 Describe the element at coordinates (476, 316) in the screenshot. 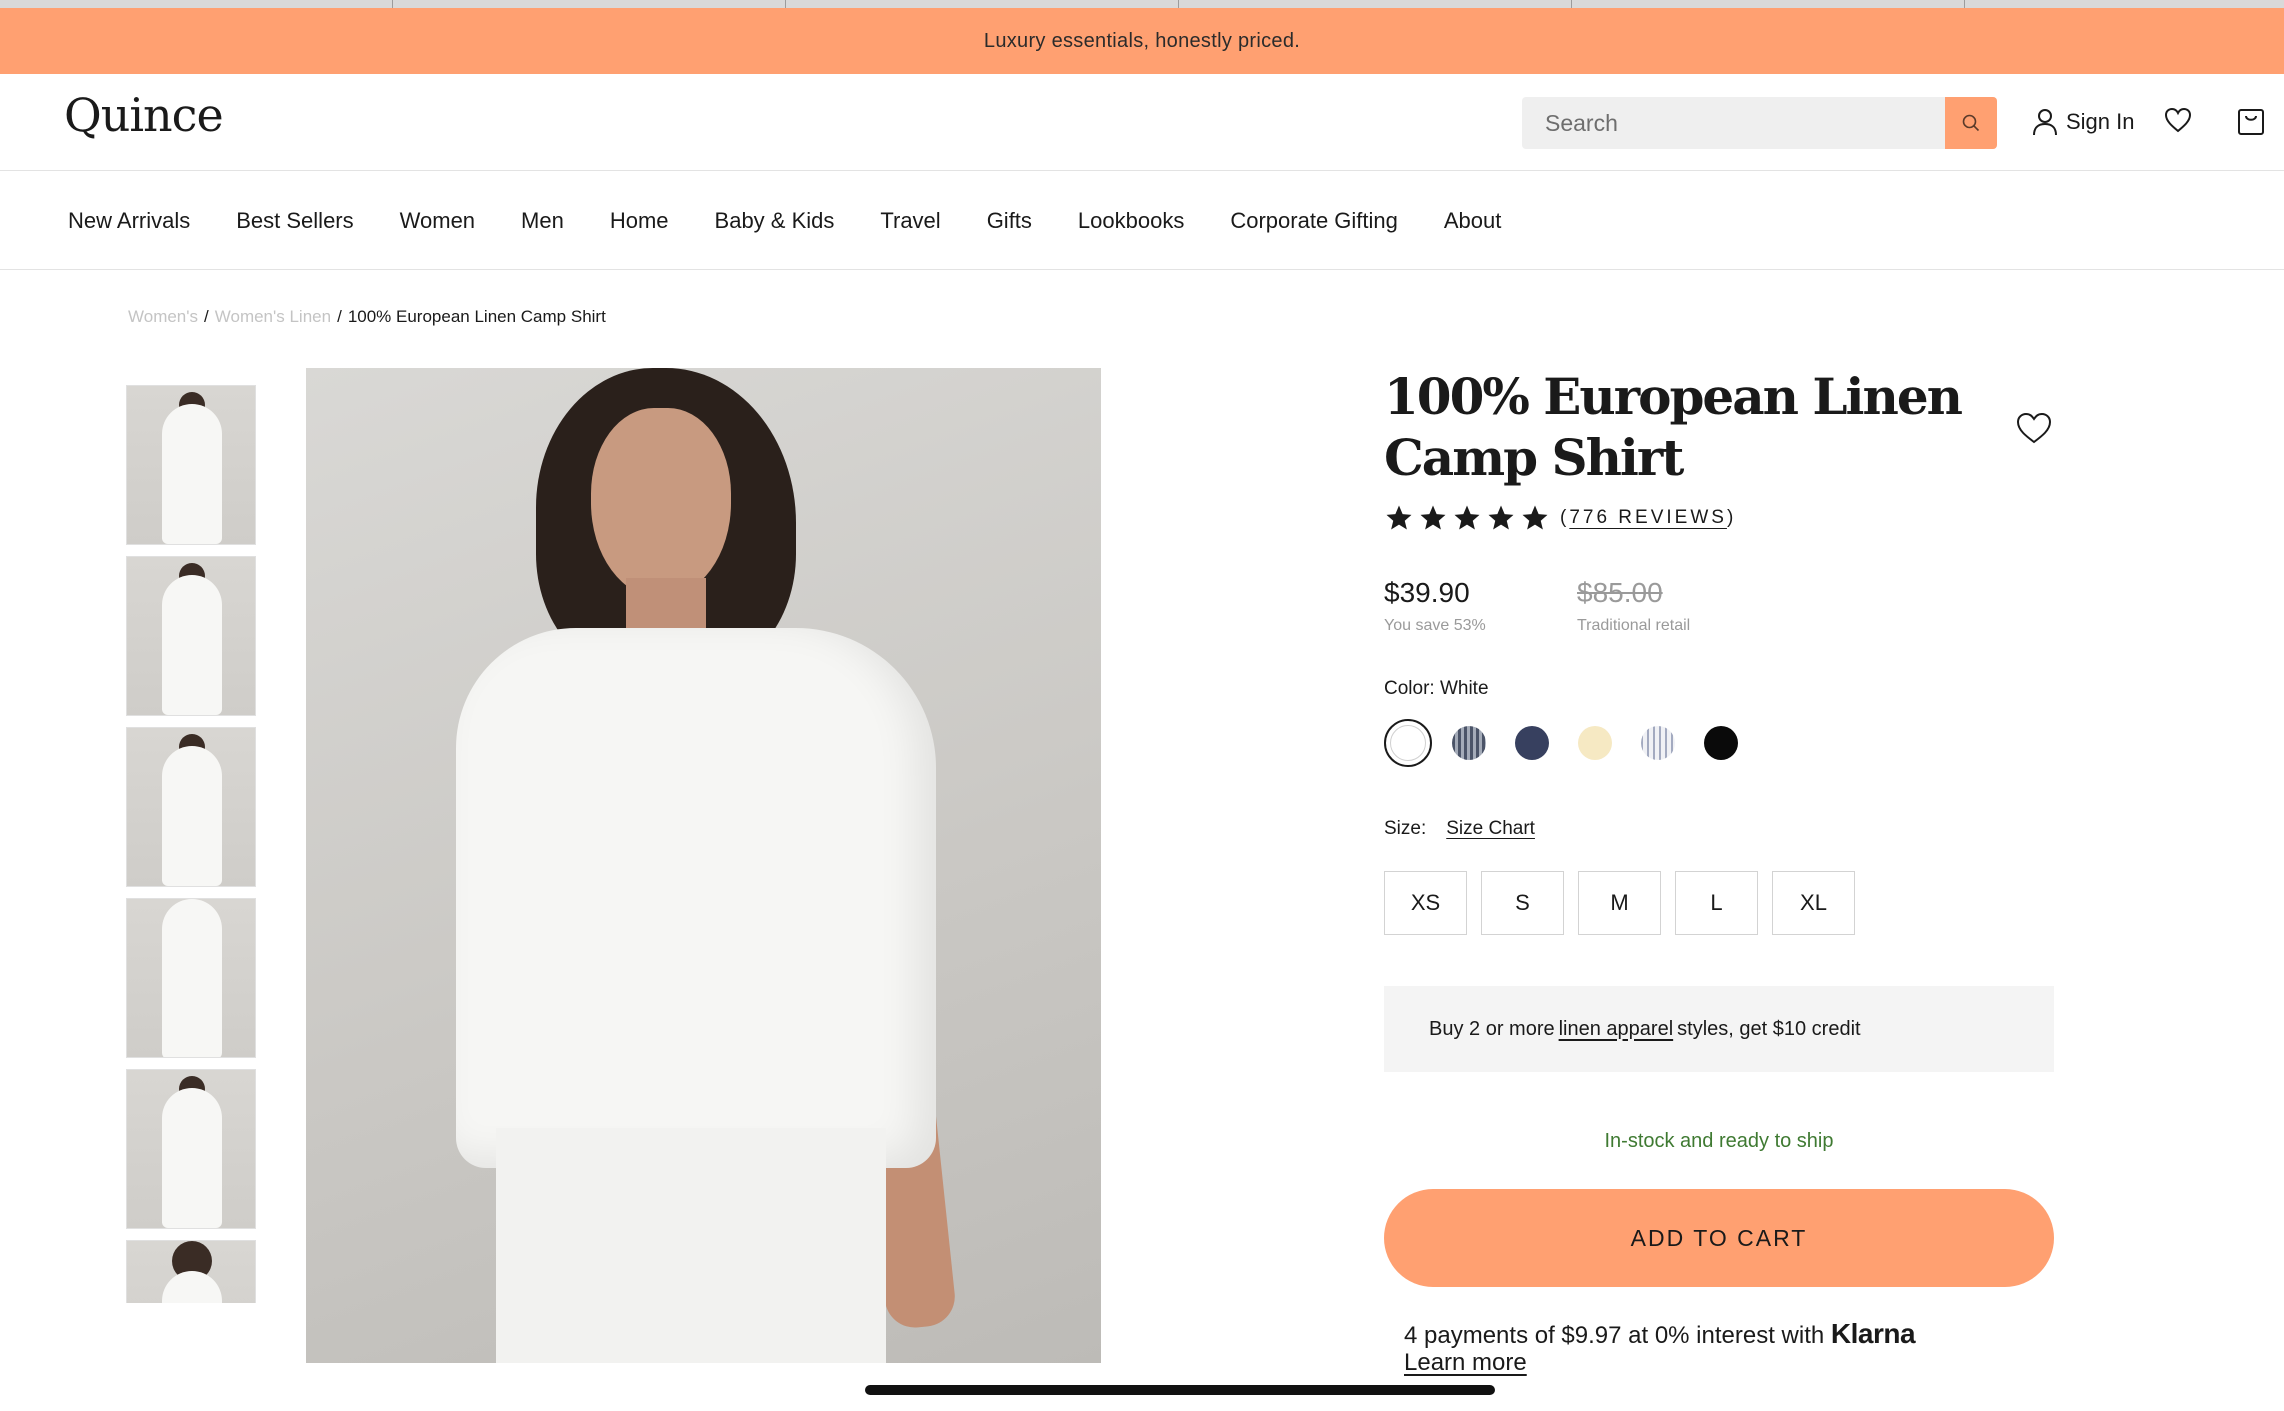

I see `breadcrumb-current: 100% European Linen Camp Shirt` at that location.